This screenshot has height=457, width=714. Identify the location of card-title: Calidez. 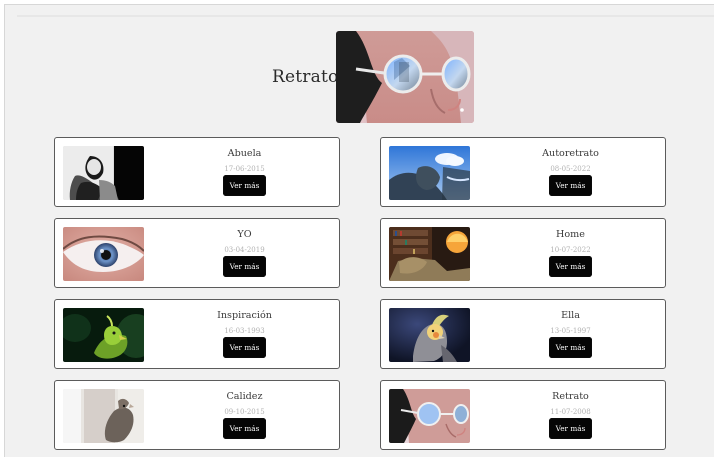
(244, 396).